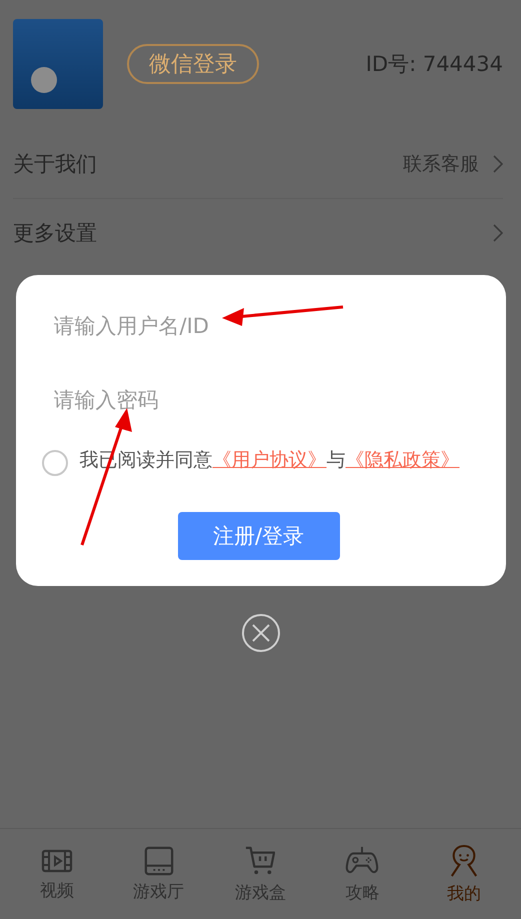 Image resolution: width=521 pixels, height=919 pixels. I want to click on screen-icon, so click(159, 861).